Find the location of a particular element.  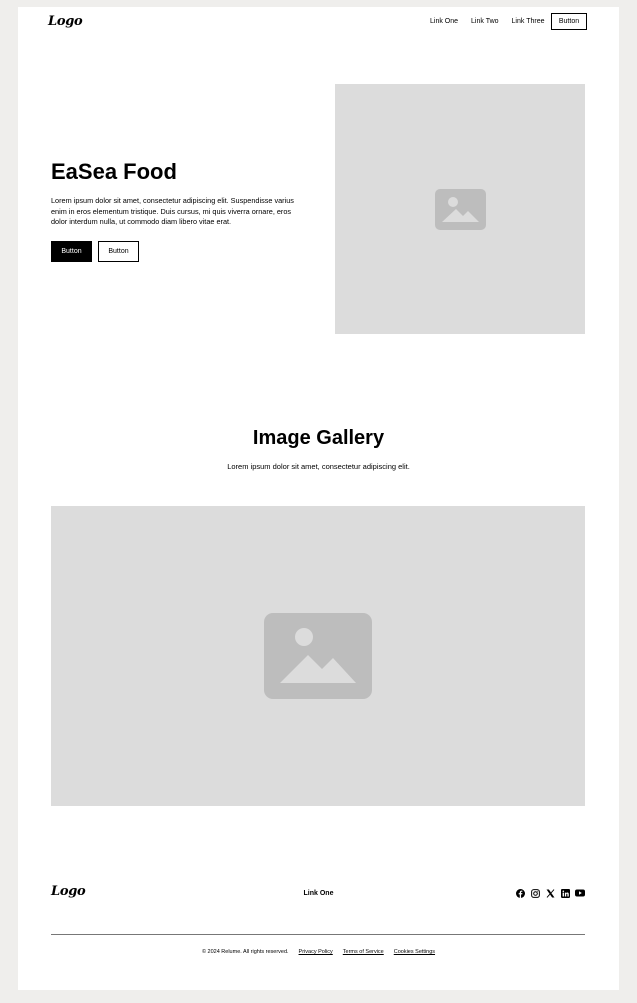

x-icon is located at coordinates (550, 893).